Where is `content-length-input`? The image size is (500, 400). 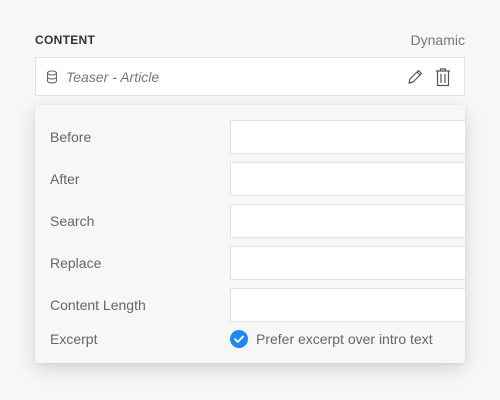
content-length-input is located at coordinates (348, 305).